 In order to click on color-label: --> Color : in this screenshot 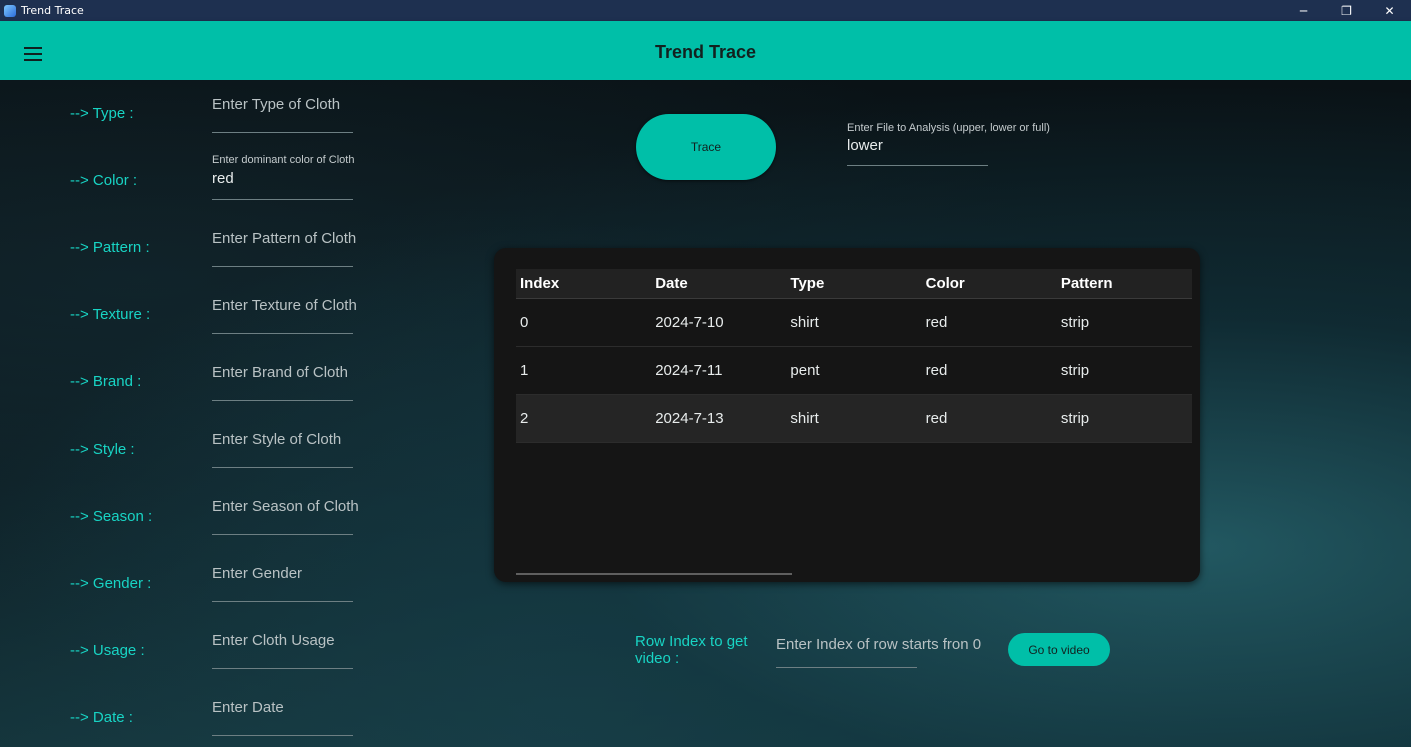, I will do `click(104, 180)`.